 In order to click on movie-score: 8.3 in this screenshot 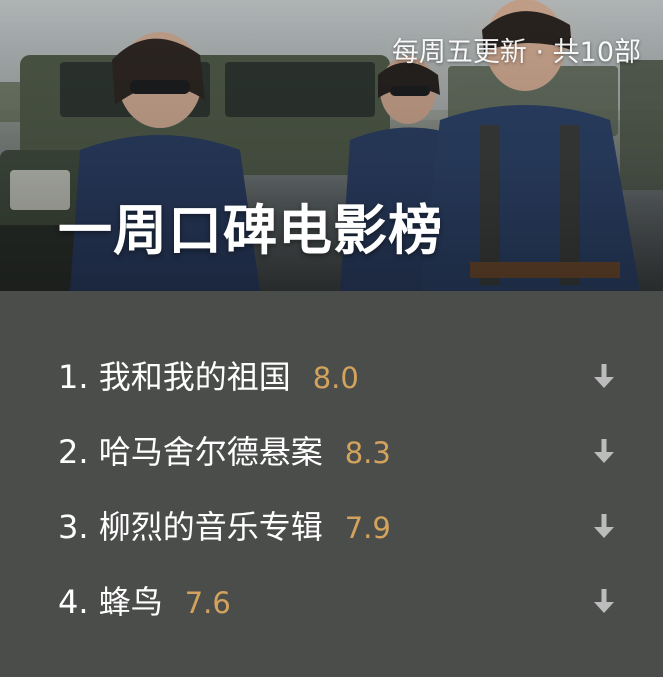, I will do `click(367, 453)`.